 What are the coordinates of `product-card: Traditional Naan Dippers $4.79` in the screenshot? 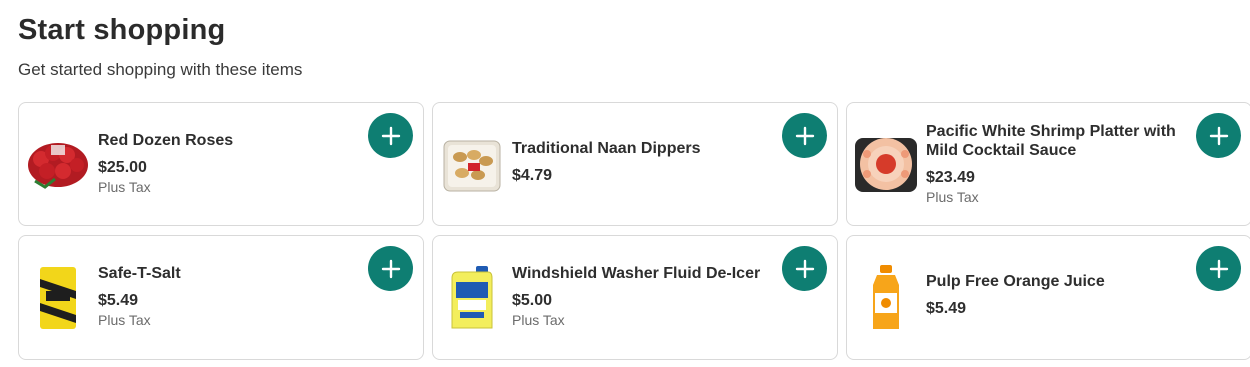 It's located at (635, 164).